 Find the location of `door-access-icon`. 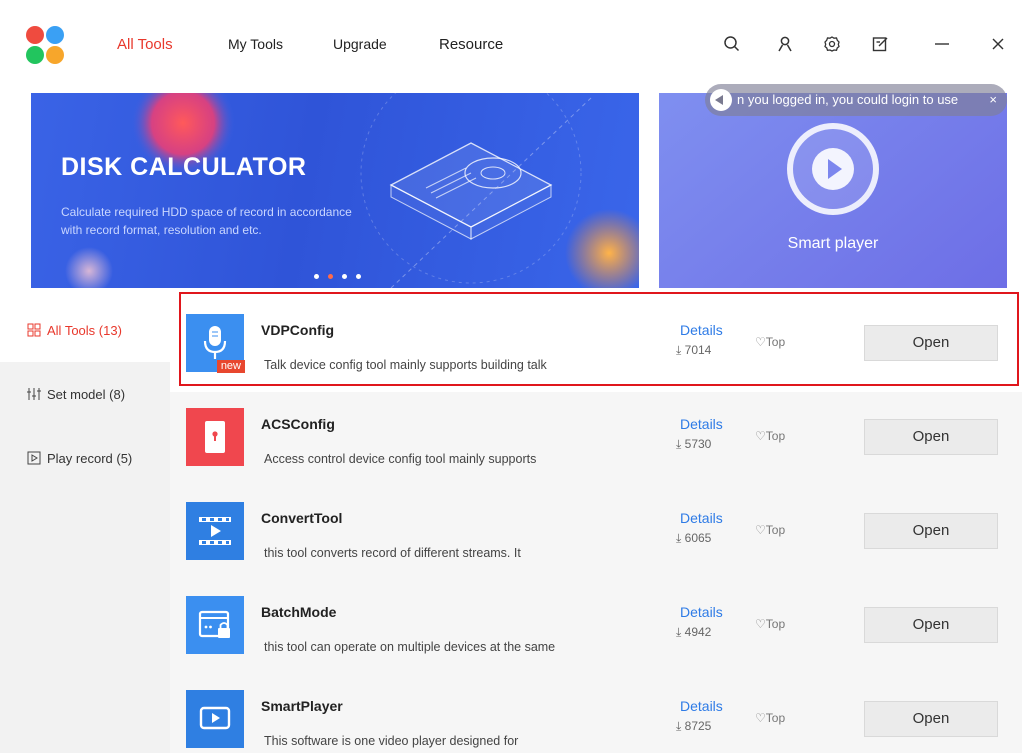

door-access-icon is located at coordinates (215, 437).